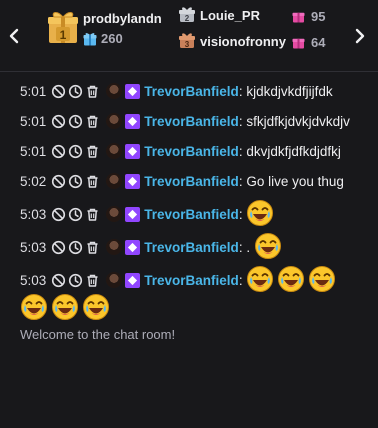 This screenshot has width=378, height=428. What do you see at coordinates (122, 18) in the screenshot?
I see `first-place-name: prodbylandn` at bounding box center [122, 18].